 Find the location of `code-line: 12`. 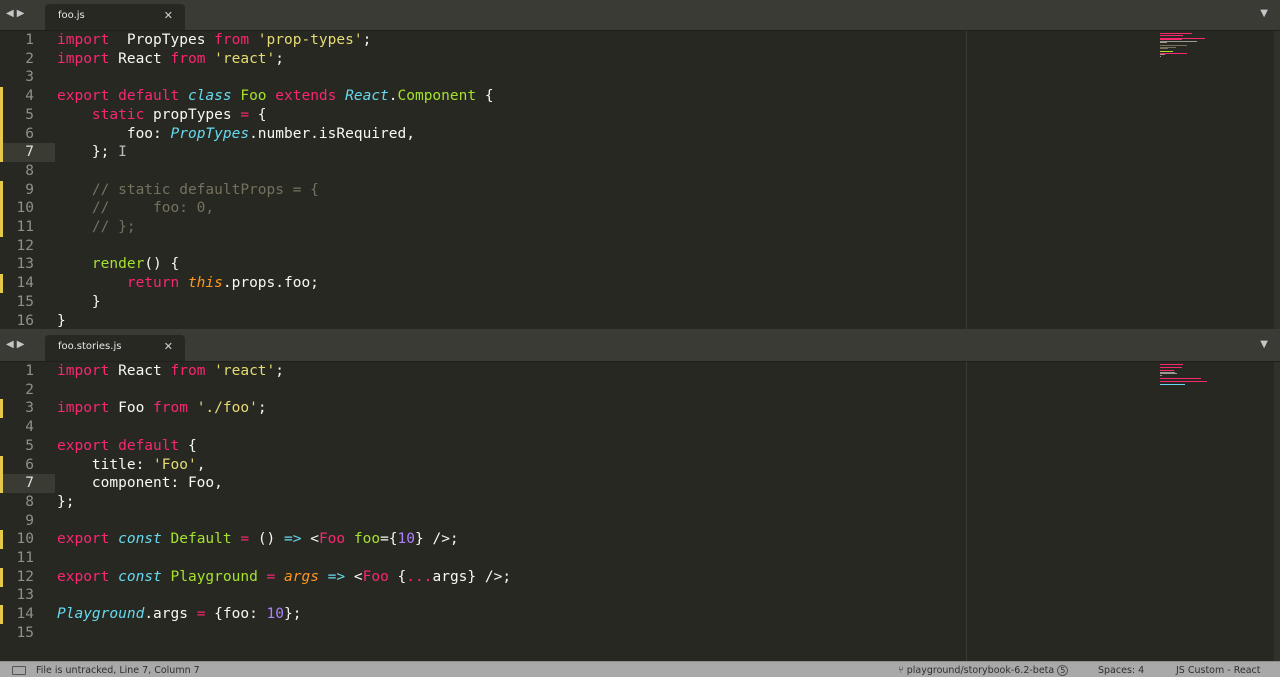

code-line: 12 is located at coordinates (640, 246).